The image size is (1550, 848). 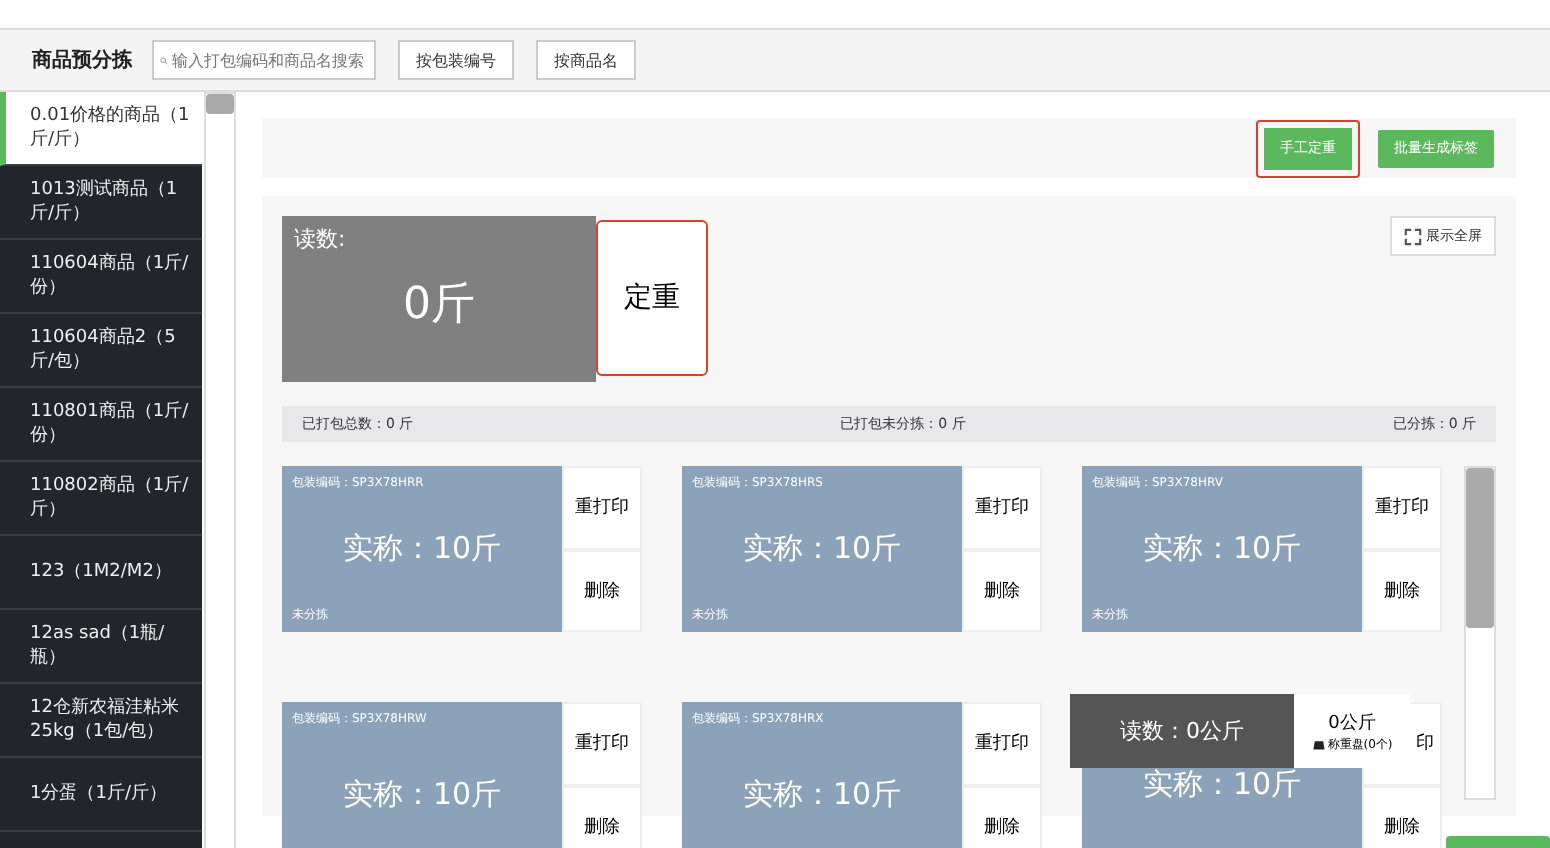 I want to click on floating-reading: 读数：0公斤, so click(x=1182, y=731).